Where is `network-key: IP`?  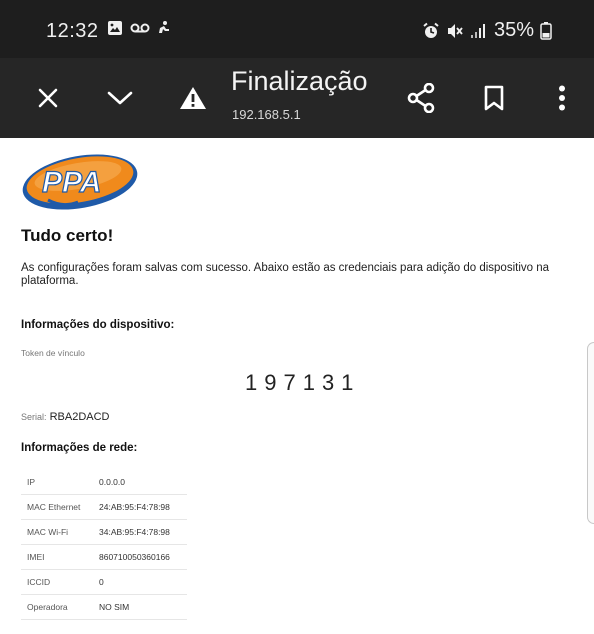 network-key: IP is located at coordinates (57, 482).